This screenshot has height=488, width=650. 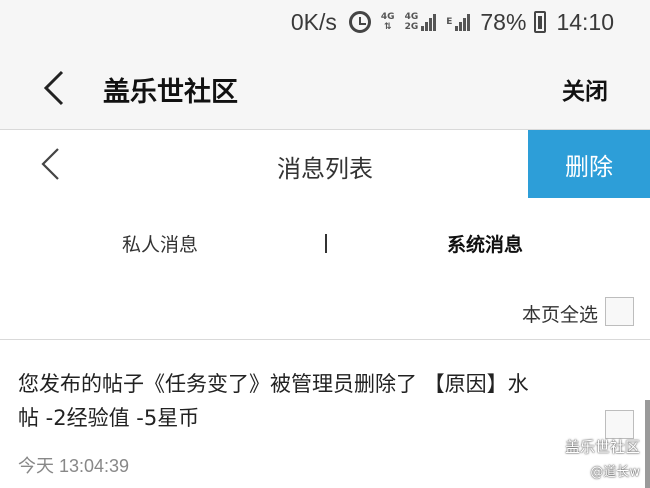 I want to click on net3-label: E, so click(x=449, y=22).